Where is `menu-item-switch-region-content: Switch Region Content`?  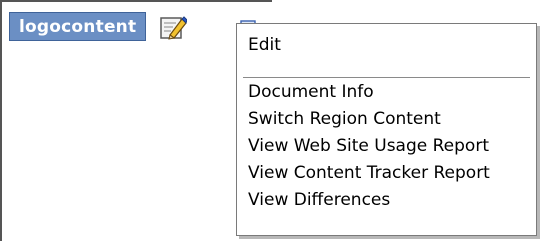 menu-item-switch-region-content: Switch Region Content is located at coordinates (344, 119).